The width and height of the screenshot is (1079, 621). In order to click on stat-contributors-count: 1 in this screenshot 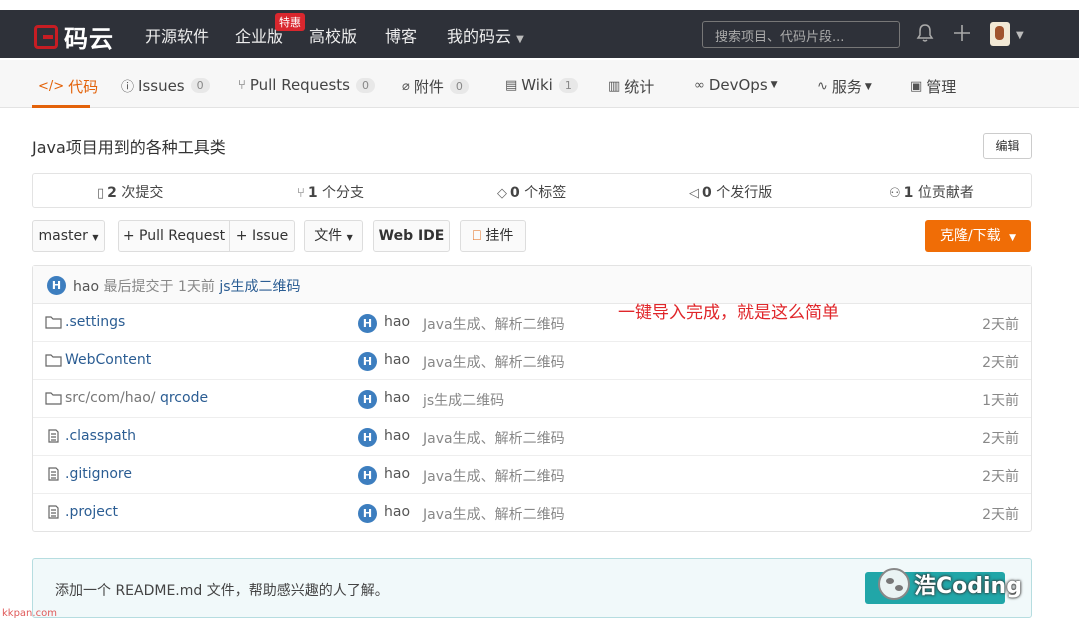, I will do `click(908, 193)`.